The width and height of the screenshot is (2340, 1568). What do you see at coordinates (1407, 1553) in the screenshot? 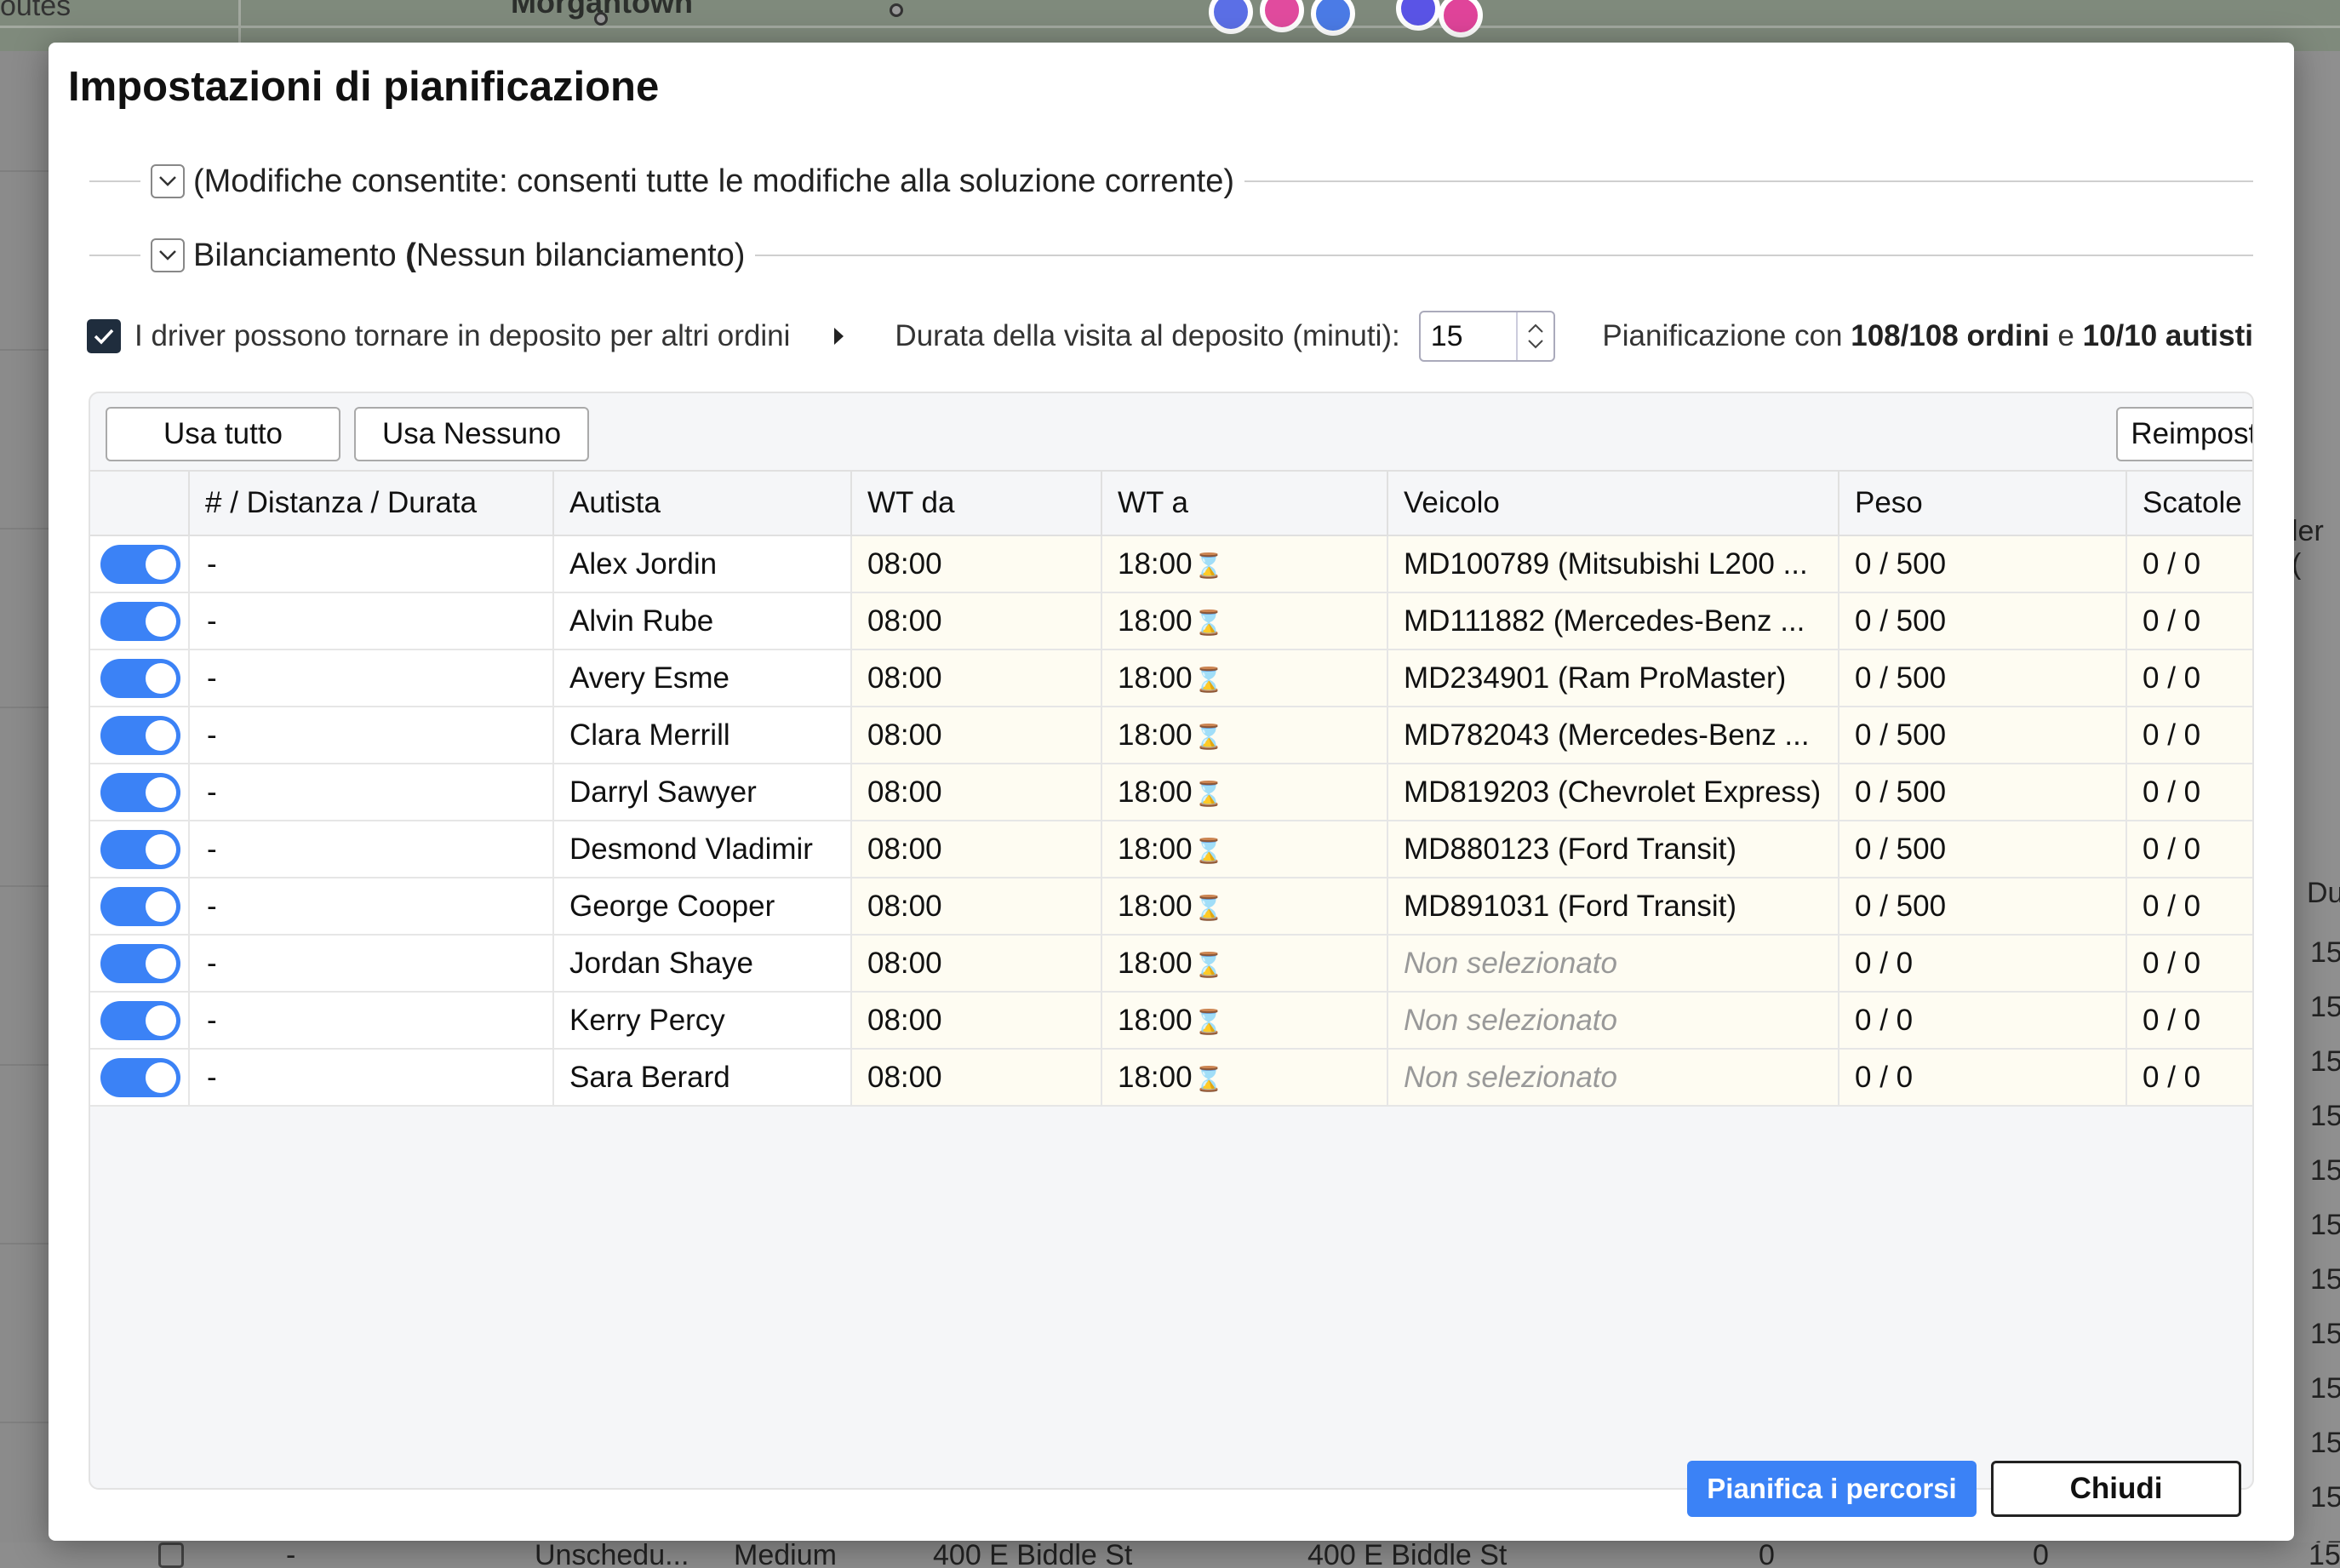
I see `background-cell: 400 E Biddle St` at bounding box center [1407, 1553].